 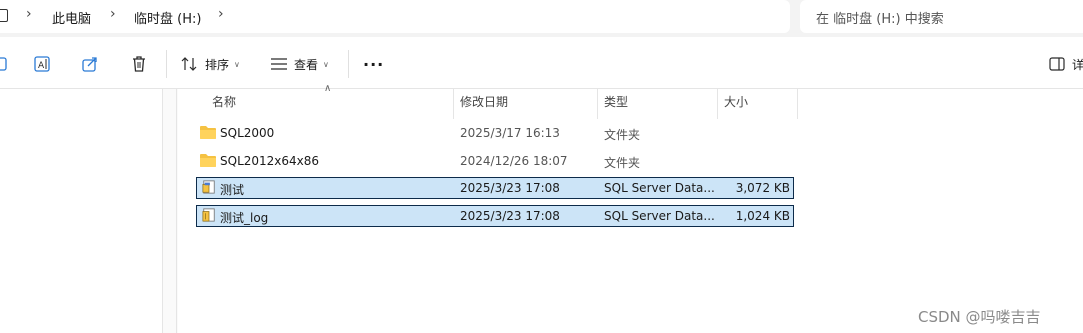 I want to click on view-label: 查看, so click(x=306, y=64).